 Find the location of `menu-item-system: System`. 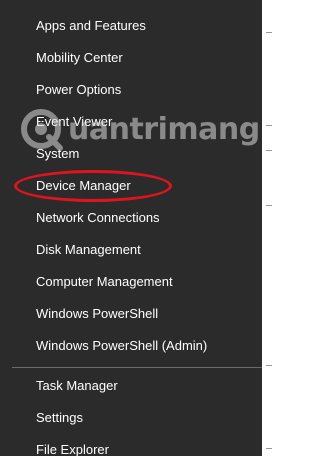

menu-item-system: System is located at coordinates (131, 154).